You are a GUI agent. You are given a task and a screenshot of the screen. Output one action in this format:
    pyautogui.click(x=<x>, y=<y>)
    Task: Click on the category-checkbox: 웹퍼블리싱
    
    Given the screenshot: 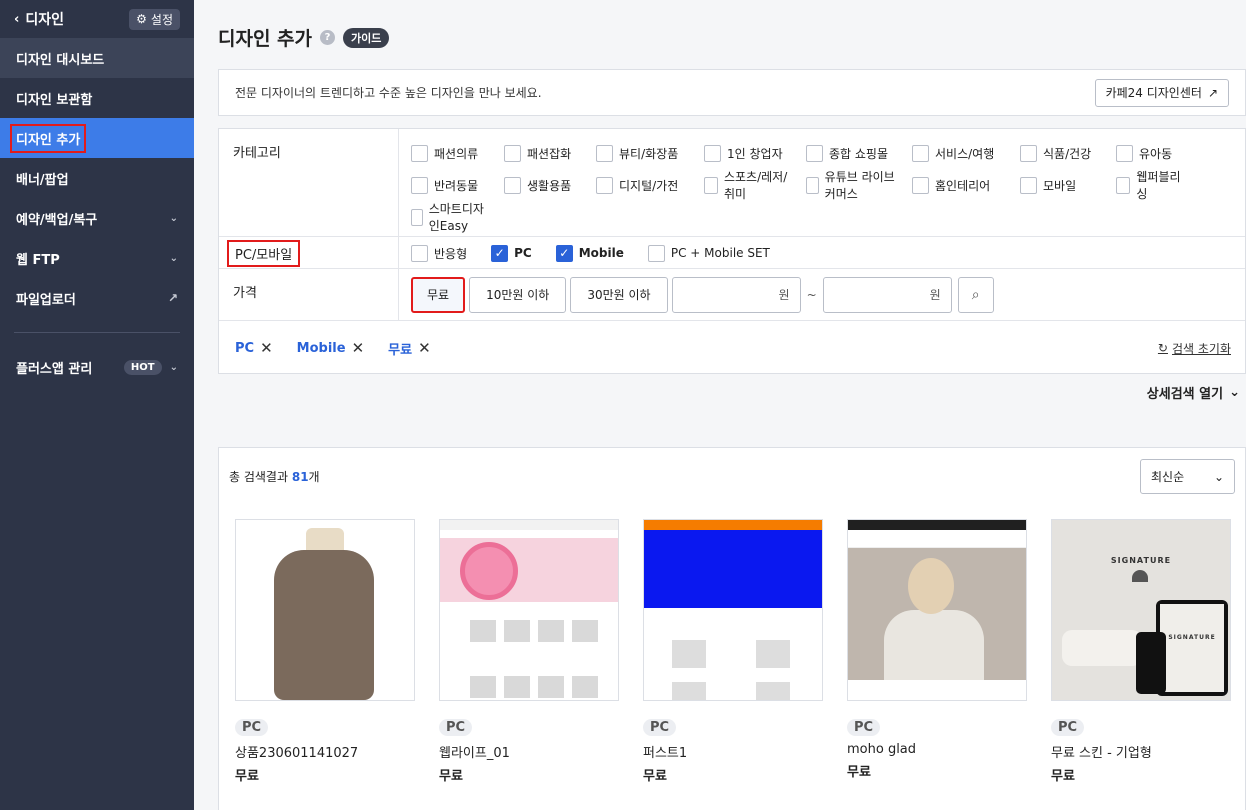 What is the action you would take?
    pyautogui.click(x=1149, y=185)
    